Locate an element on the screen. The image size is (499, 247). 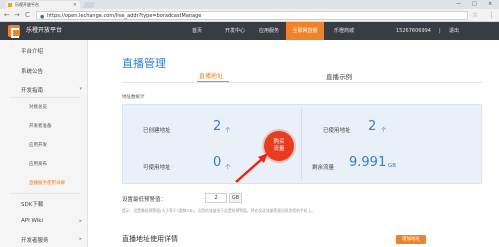
nav-home: 首页 is located at coordinates (197, 31).